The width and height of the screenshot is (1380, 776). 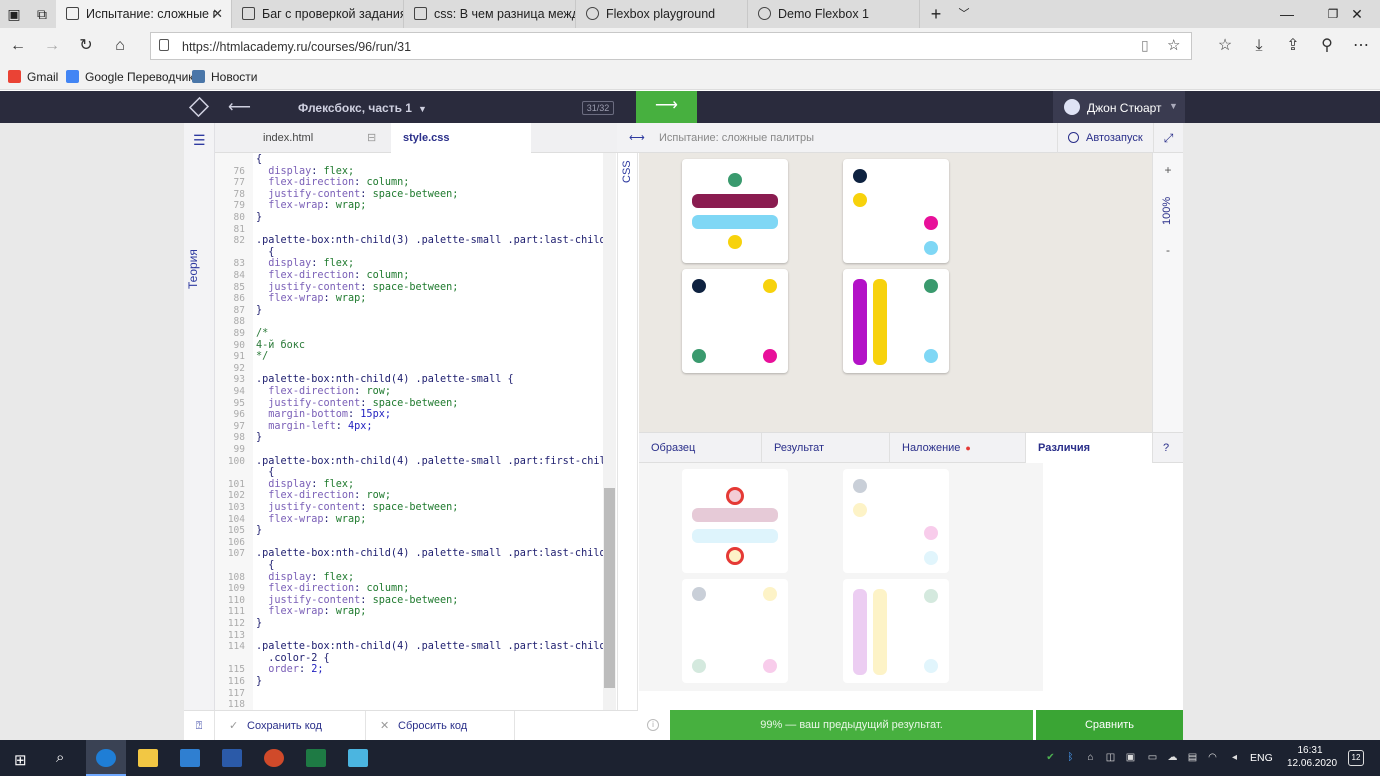 What do you see at coordinates (199, 140) in the screenshot?
I see `menu-icon: ☰` at bounding box center [199, 140].